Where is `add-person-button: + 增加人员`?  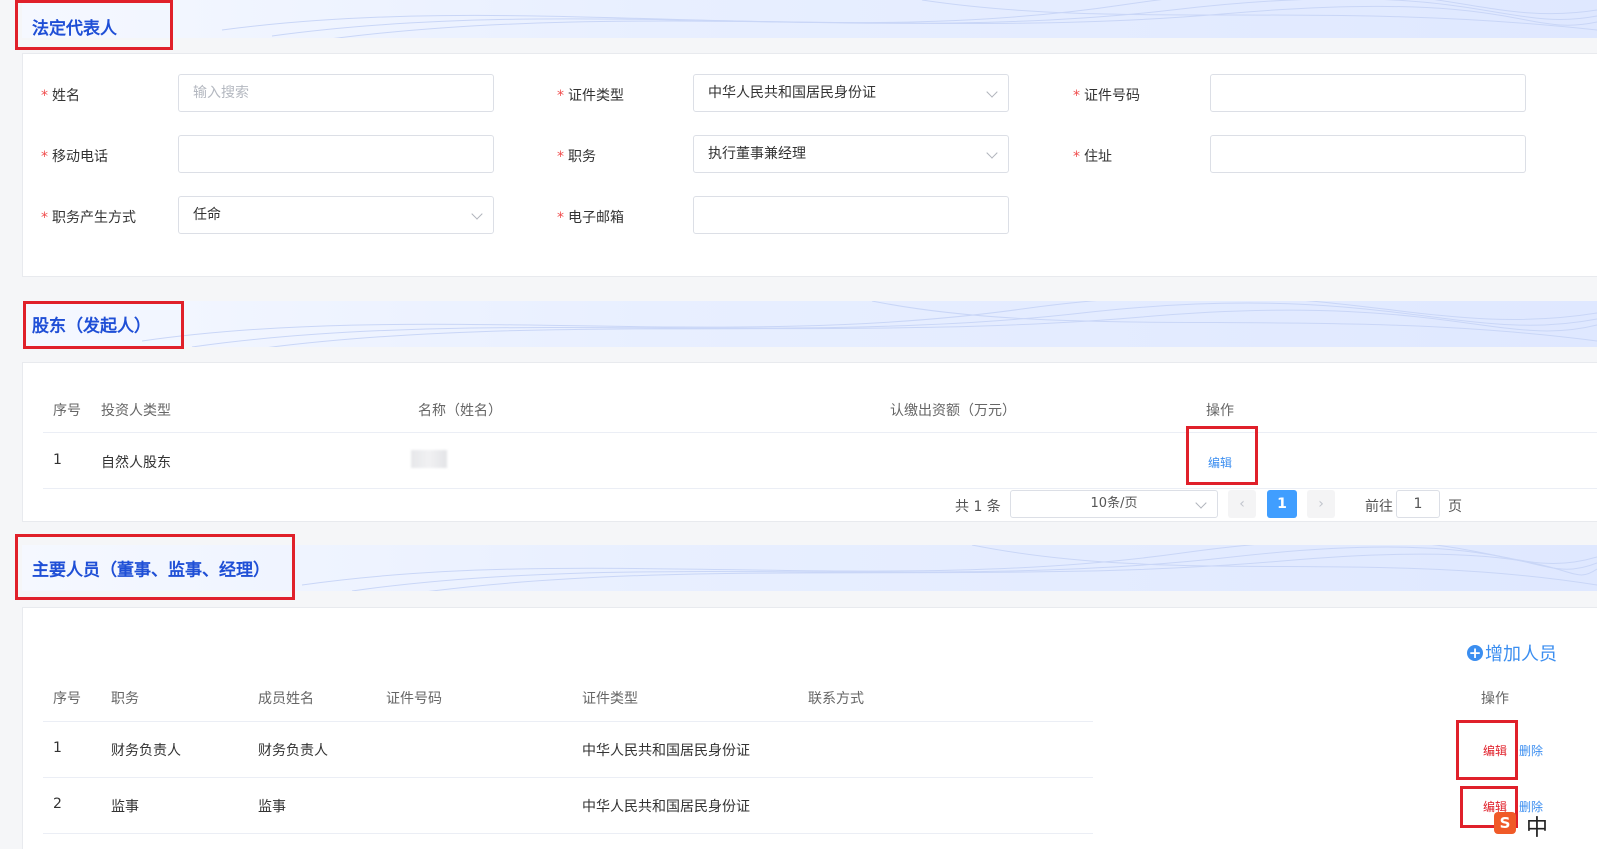
add-person-button: + 增加人员 is located at coordinates (1512, 653).